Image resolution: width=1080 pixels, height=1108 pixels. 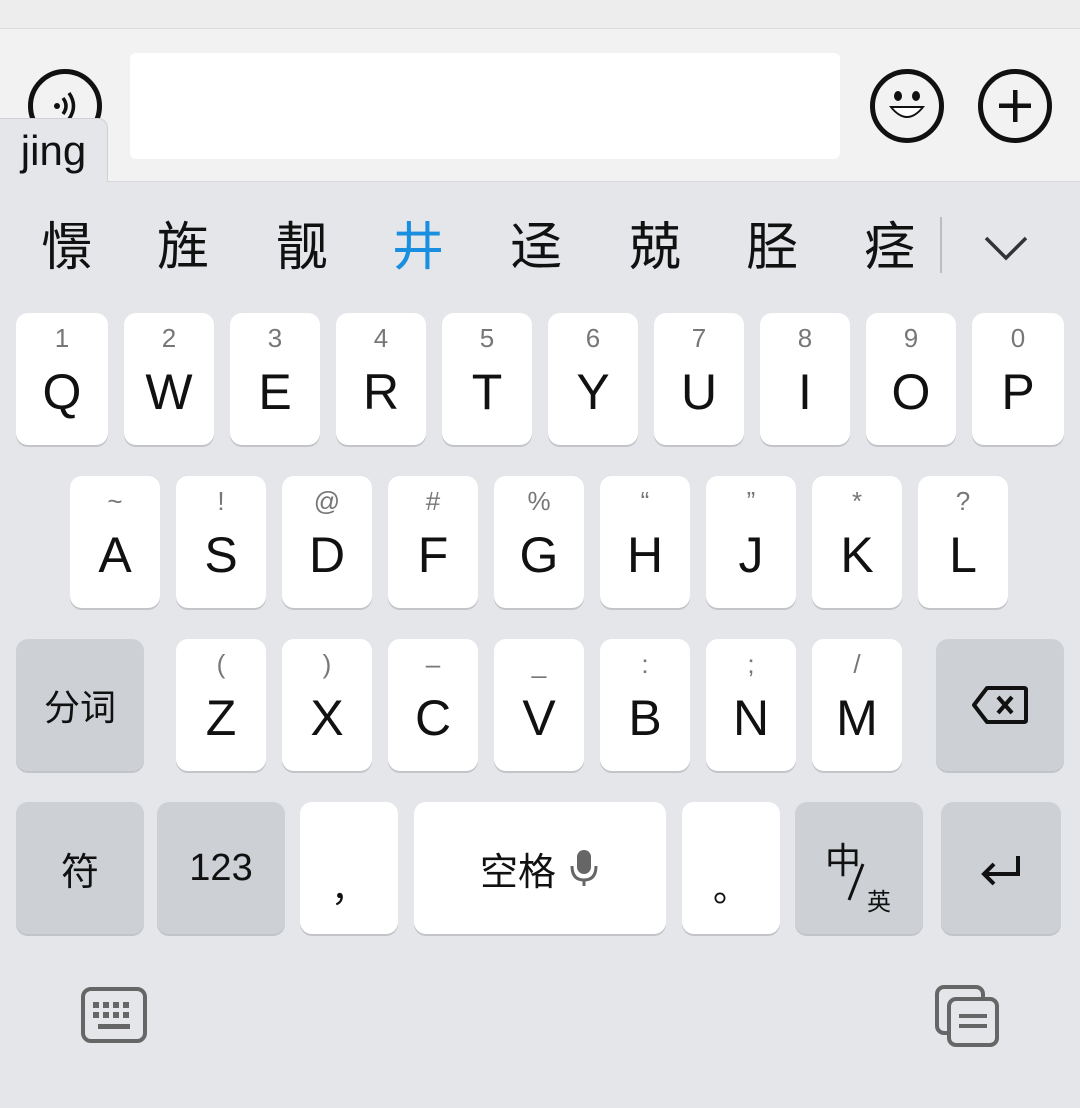 What do you see at coordinates (941, 245) in the screenshot?
I see `candidate-divider` at bounding box center [941, 245].